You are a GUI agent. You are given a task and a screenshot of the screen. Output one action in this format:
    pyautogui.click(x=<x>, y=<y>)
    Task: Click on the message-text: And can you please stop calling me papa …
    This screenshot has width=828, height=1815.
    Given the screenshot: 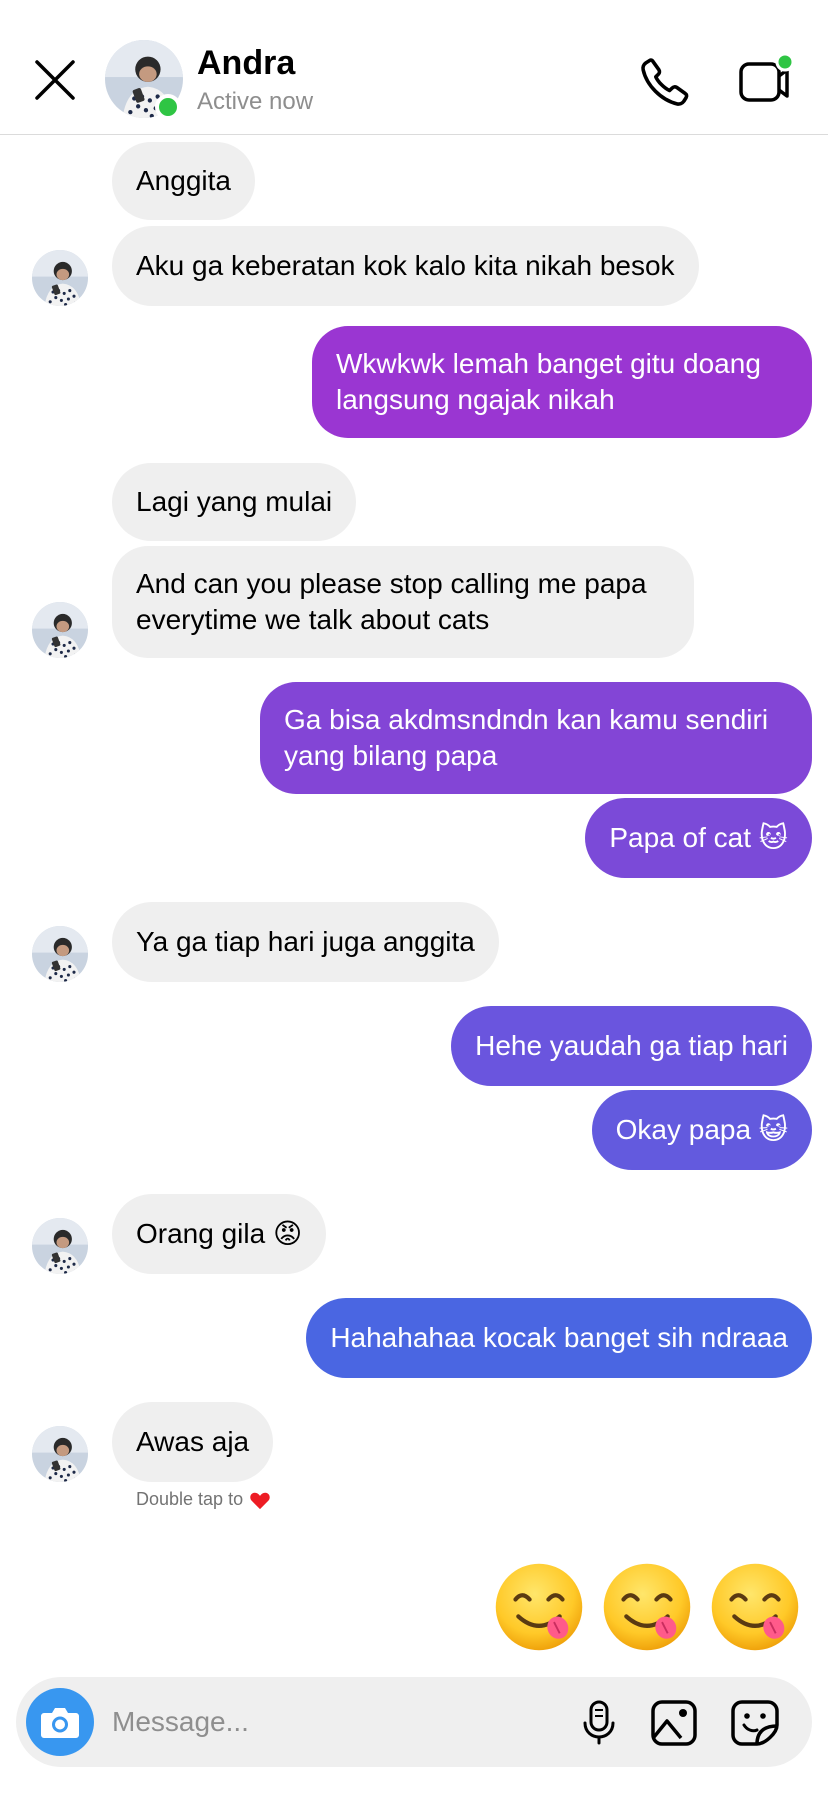 What is the action you would take?
    pyautogui.click(x=391, y=601)
    